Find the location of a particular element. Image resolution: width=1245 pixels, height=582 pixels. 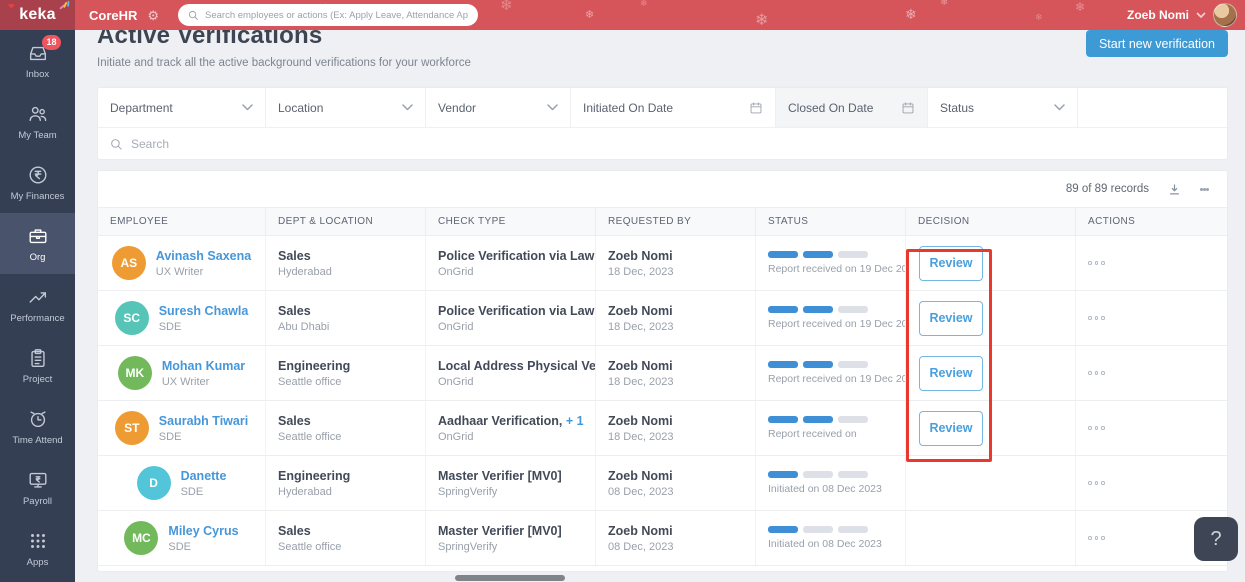

calendar-icon is located at coordinates (908, 108).